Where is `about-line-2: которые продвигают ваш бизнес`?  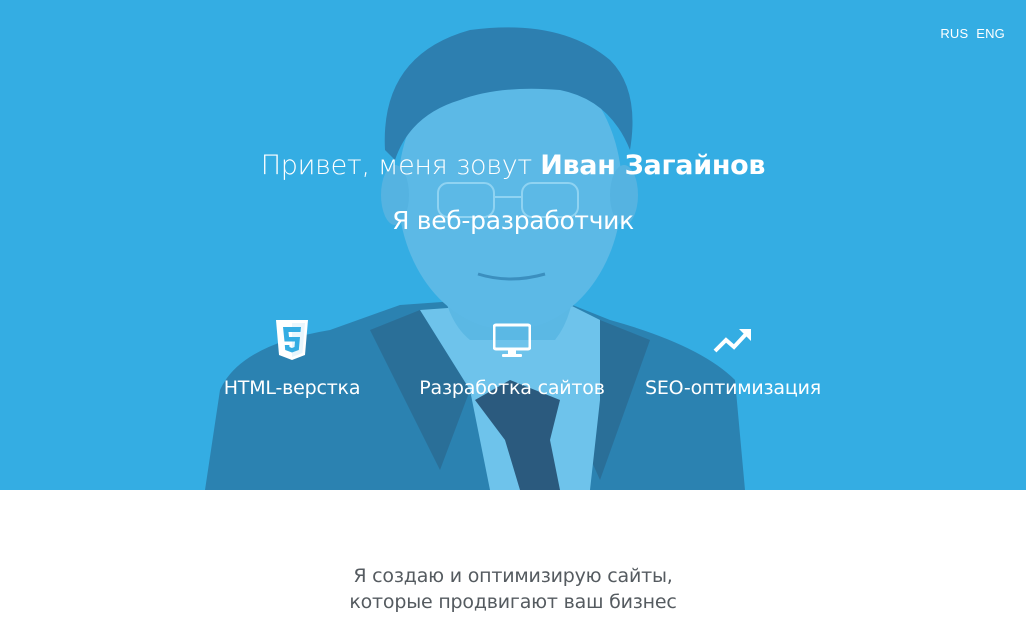
about-line-2: которые продвигают ваш бизнес is located at coordinates (513, 602).